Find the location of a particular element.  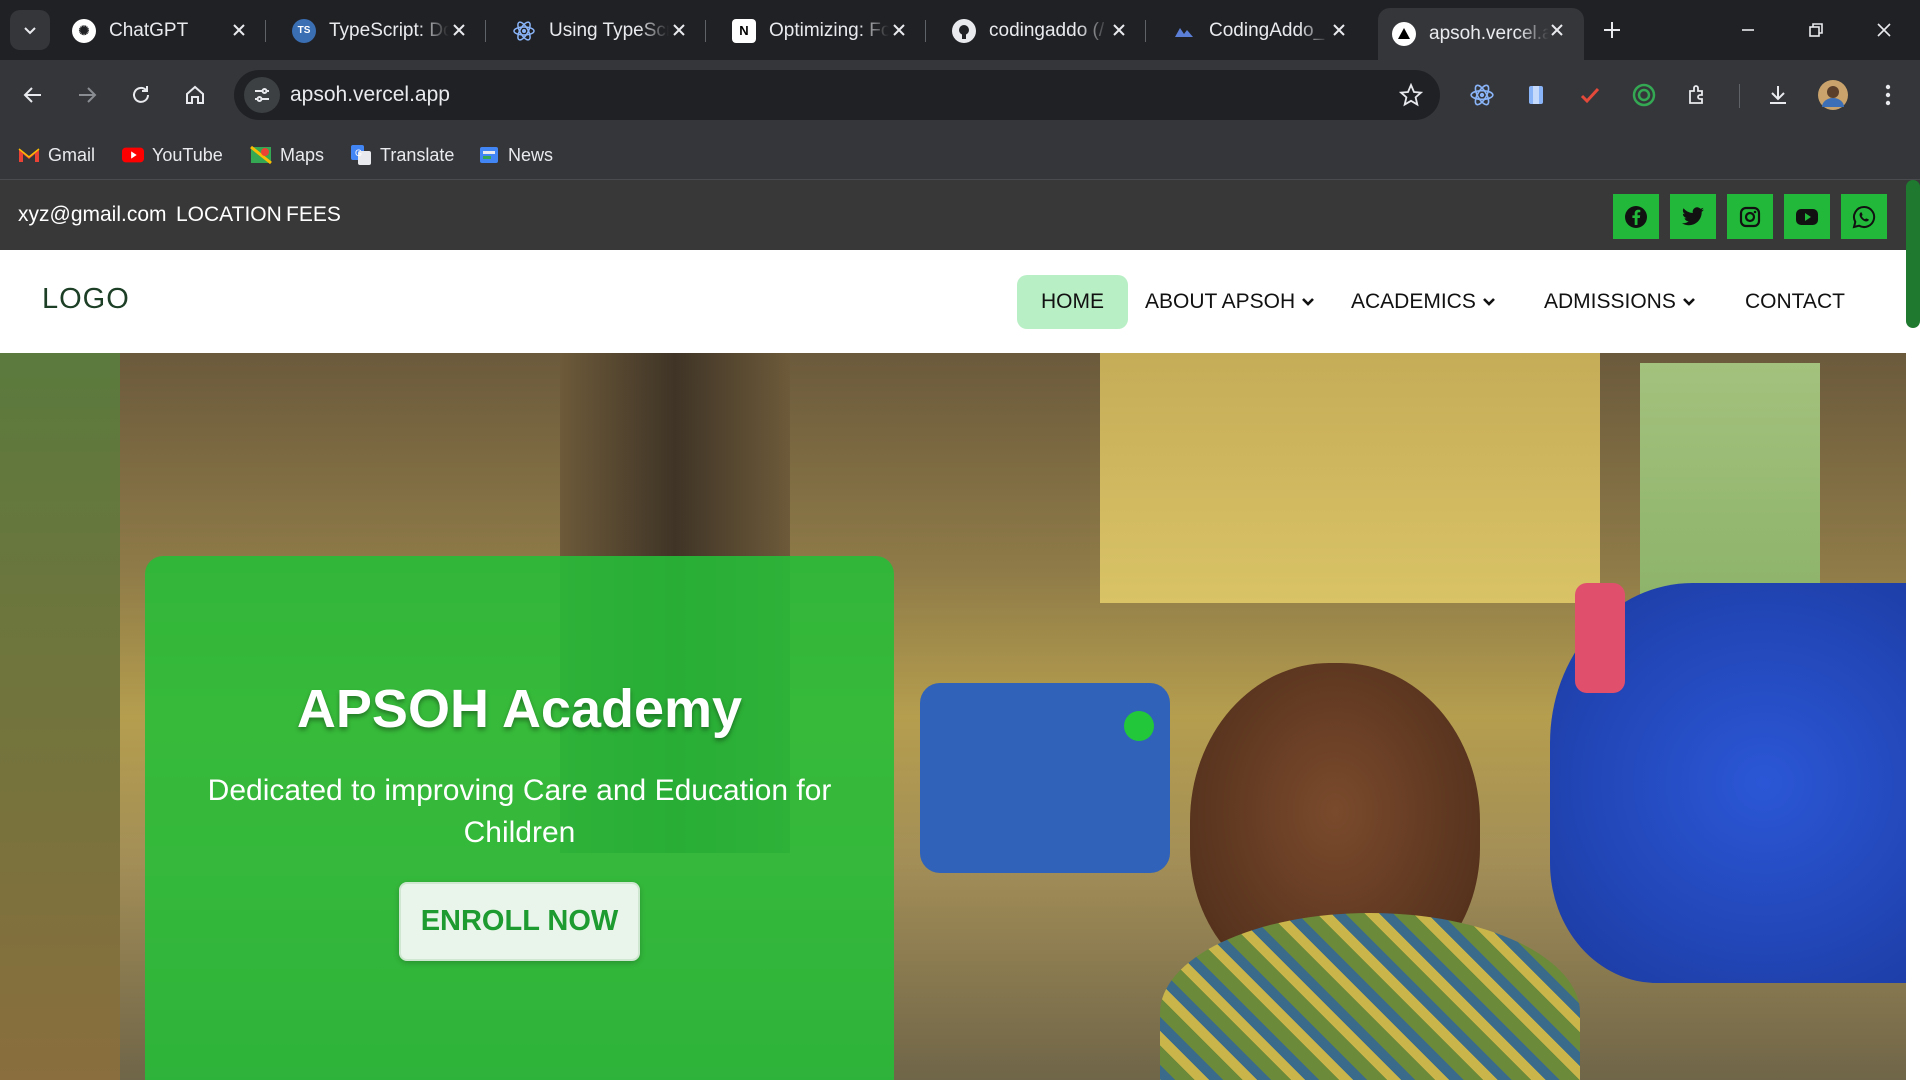

bookmark-maps: Maps is located at coordinates (287, 155).